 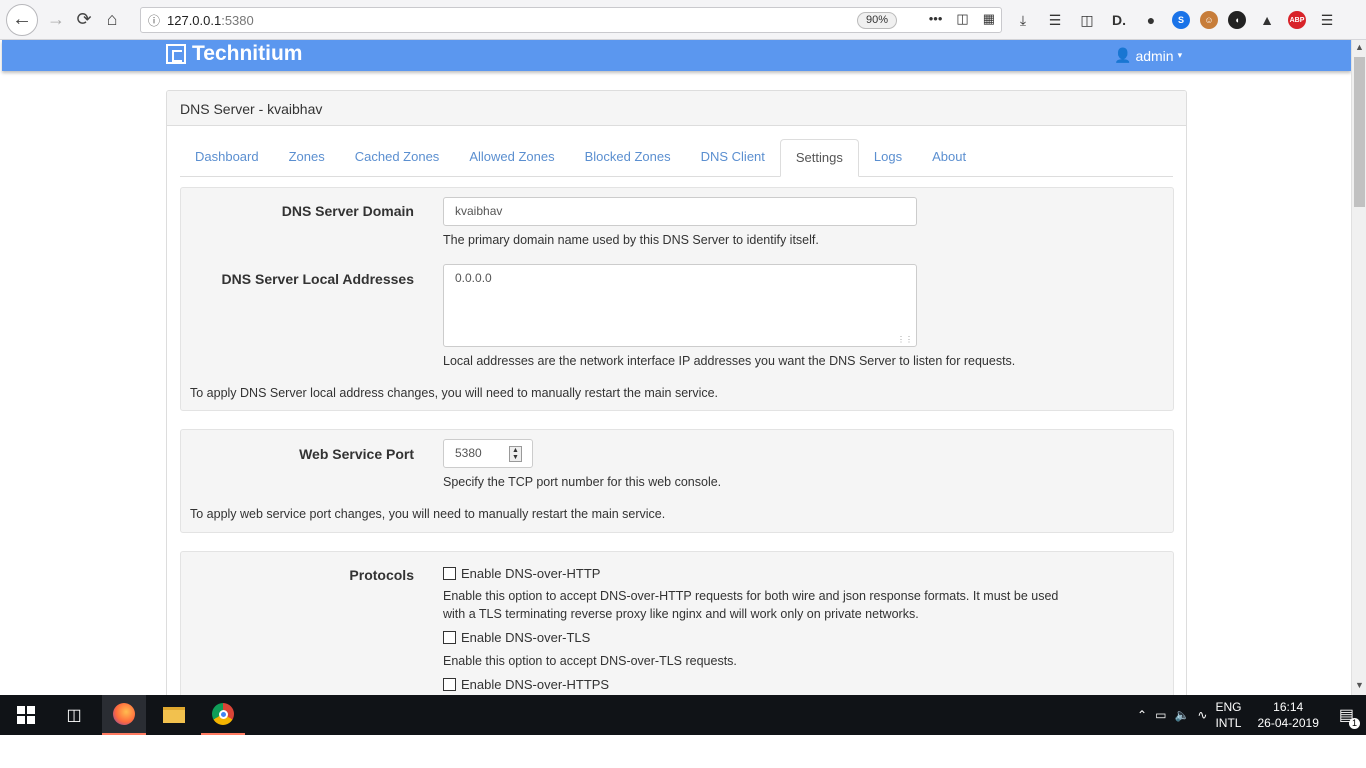 What do you see at coordinates (1023, 20) in the screenshot?
I see `download-icon: ⤓` at bounding box center [1023, 20].